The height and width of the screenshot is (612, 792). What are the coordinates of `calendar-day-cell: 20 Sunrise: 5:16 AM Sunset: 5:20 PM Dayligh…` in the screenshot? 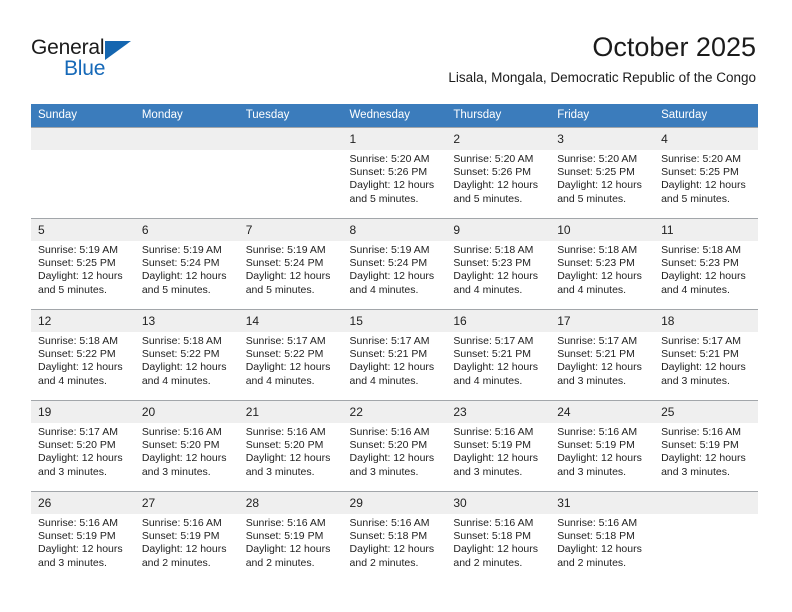 It's located at (186, 446).